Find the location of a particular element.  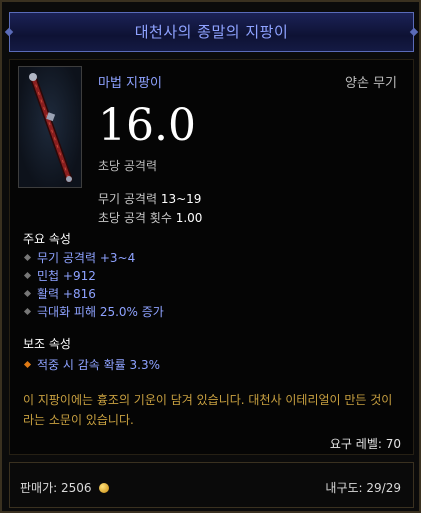

durability: 내구도: 29/29 is located at coordinates (363, 487).